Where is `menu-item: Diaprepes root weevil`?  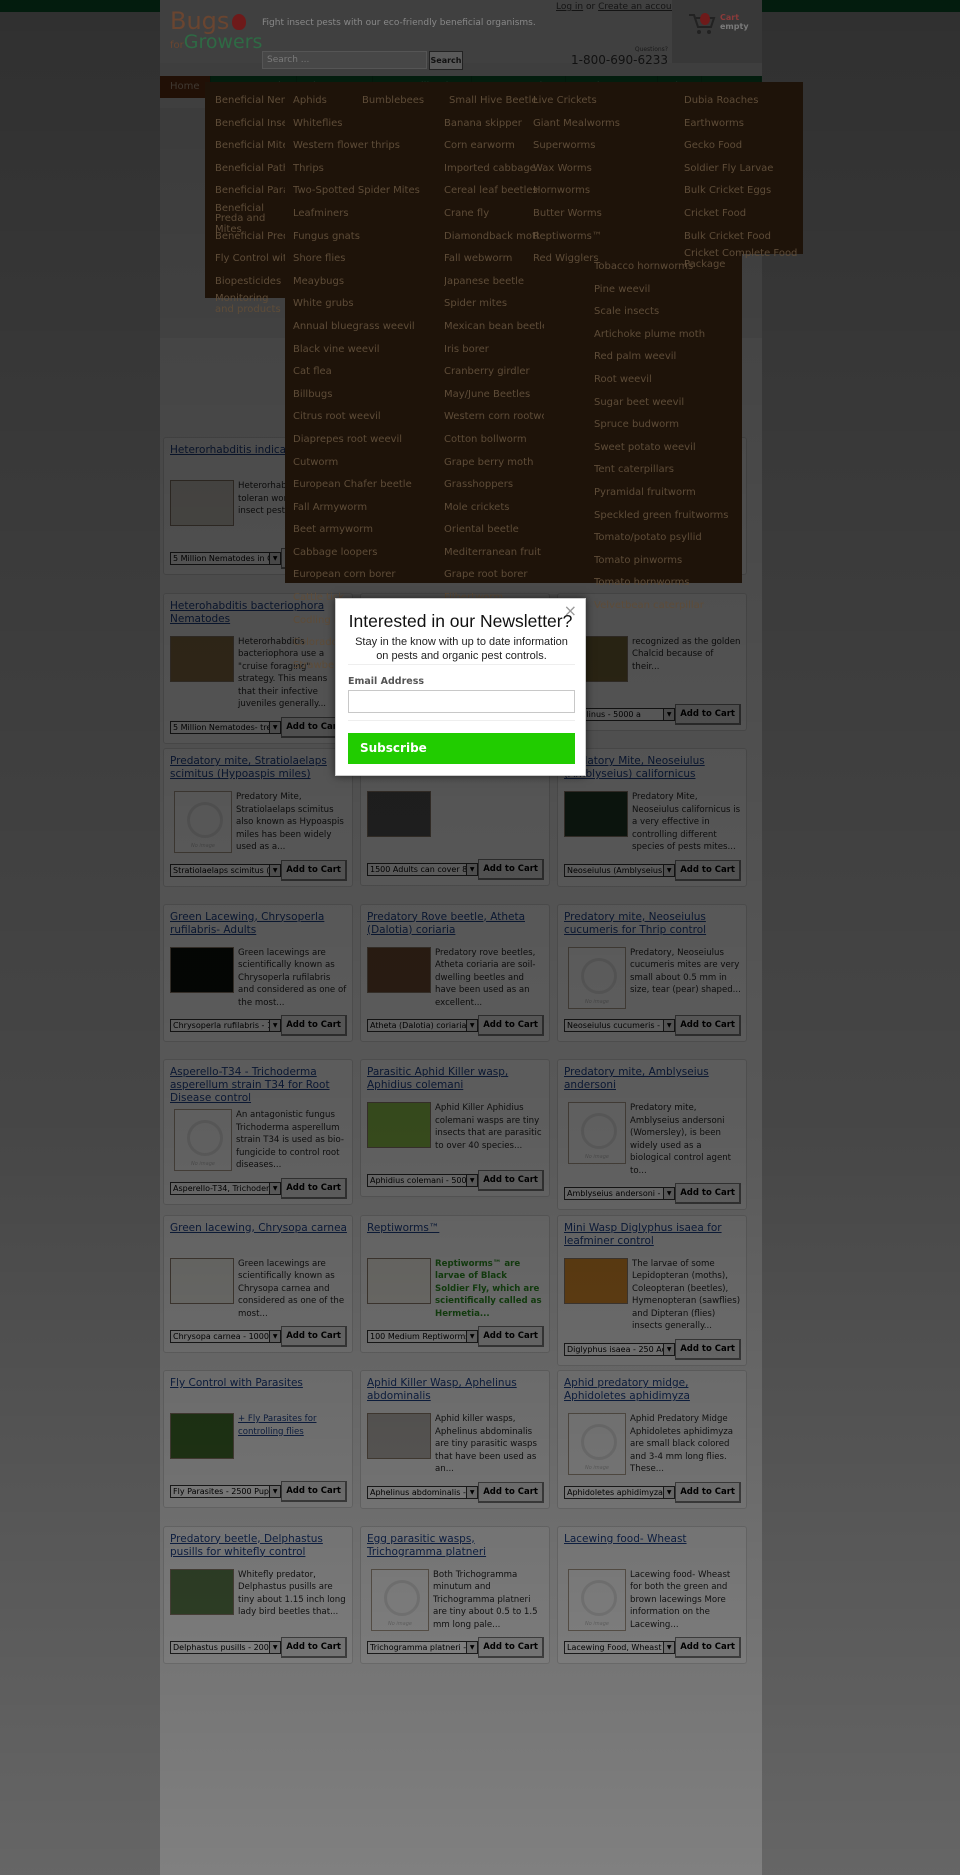 menu-item: Diaprepes root weevil is located at coordinates (368, 440).